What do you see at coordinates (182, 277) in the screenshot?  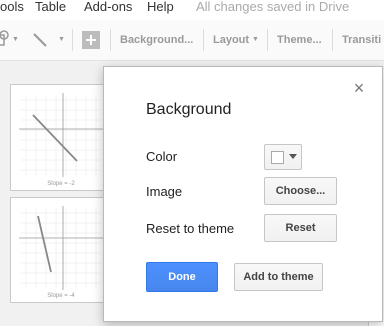 I see `done-button: Done` at bounding box center [182, 277].